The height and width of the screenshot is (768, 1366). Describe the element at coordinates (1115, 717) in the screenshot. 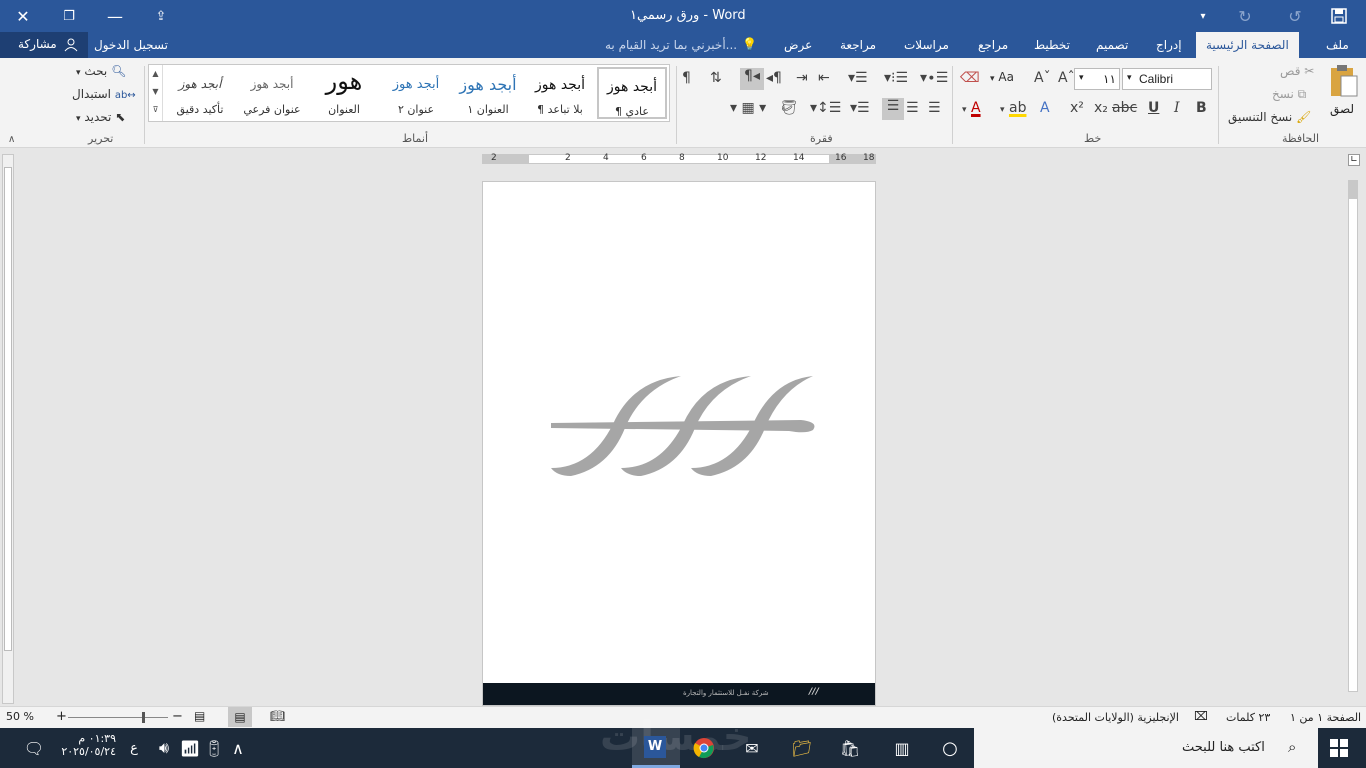

I see `language-indicator: الإنجليزية (الولايات المتحدة)` at that location.